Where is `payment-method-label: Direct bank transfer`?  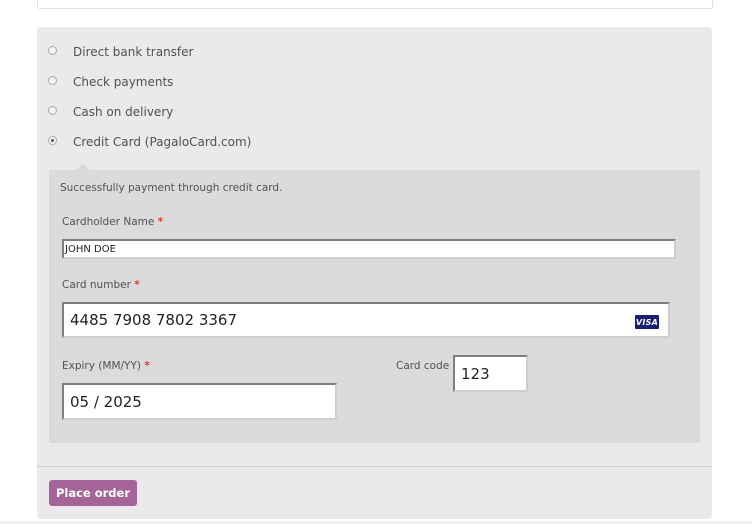
payment-method-label: Direct bank transfer is located at coordinates (133, 52).